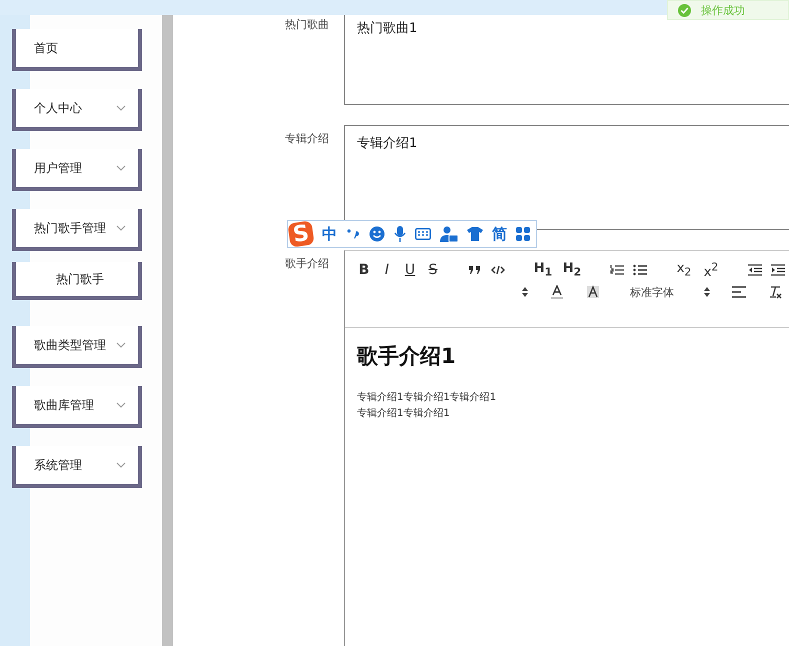 The image size is (789, 646). I want to click on heading-button: H$_{1}$, so click(543, 270).